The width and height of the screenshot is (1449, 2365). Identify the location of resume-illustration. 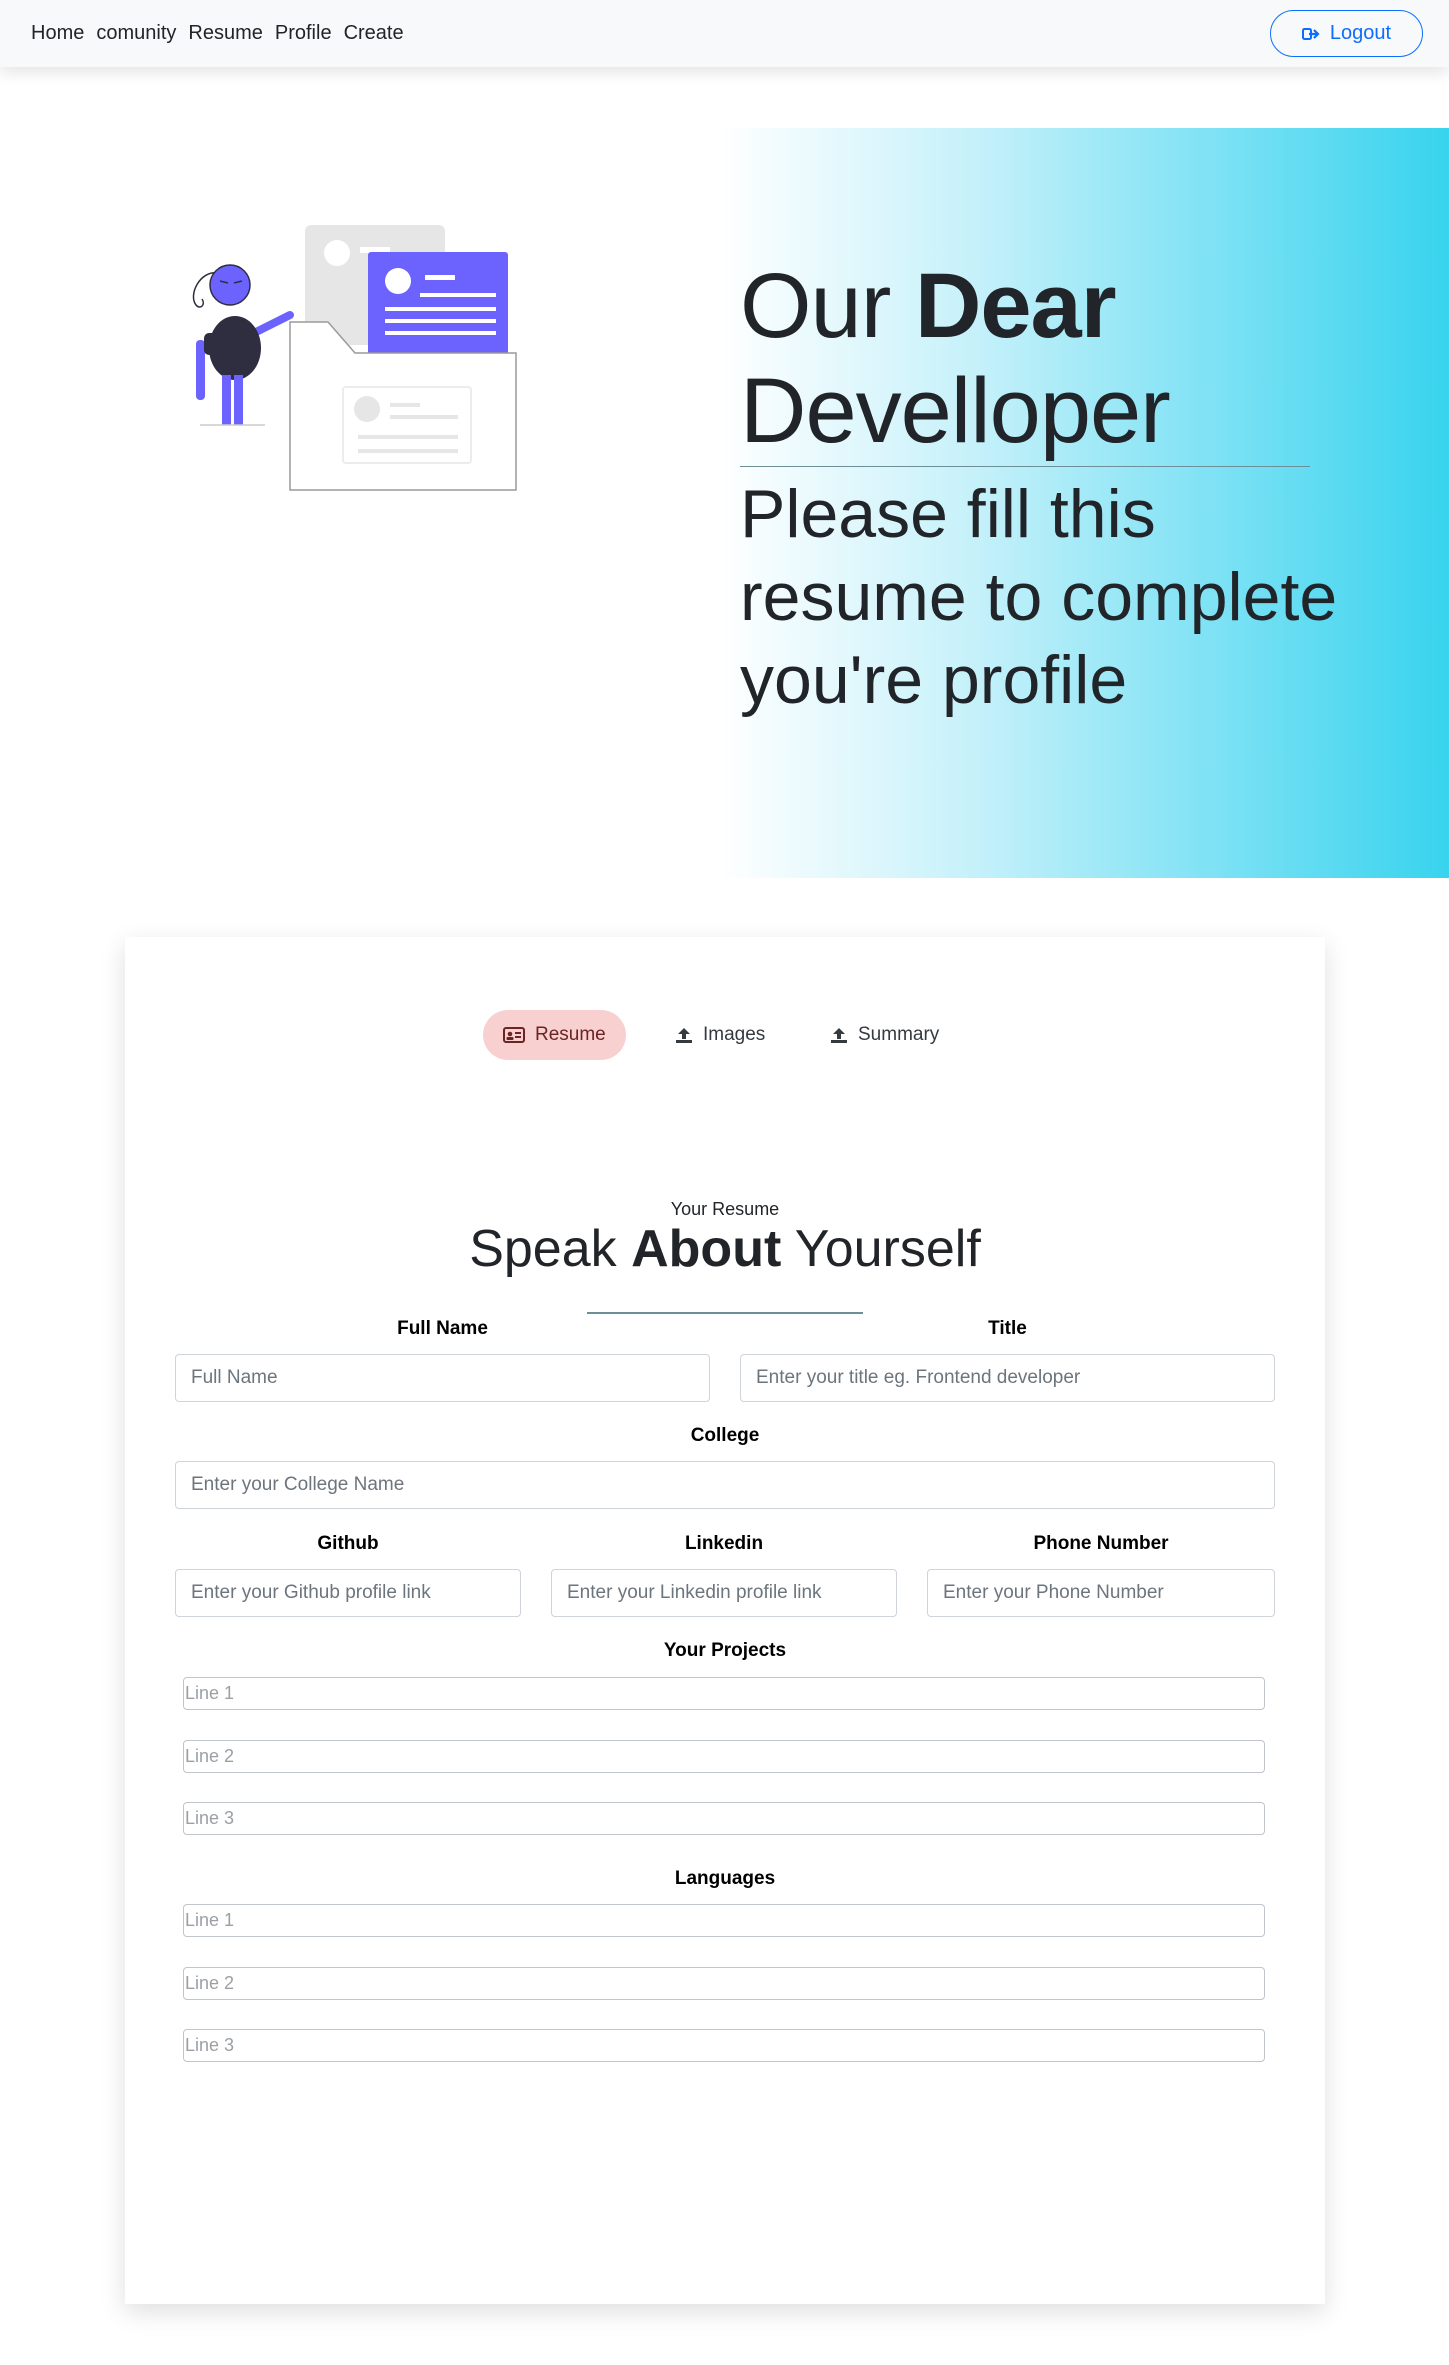
(354, 358).